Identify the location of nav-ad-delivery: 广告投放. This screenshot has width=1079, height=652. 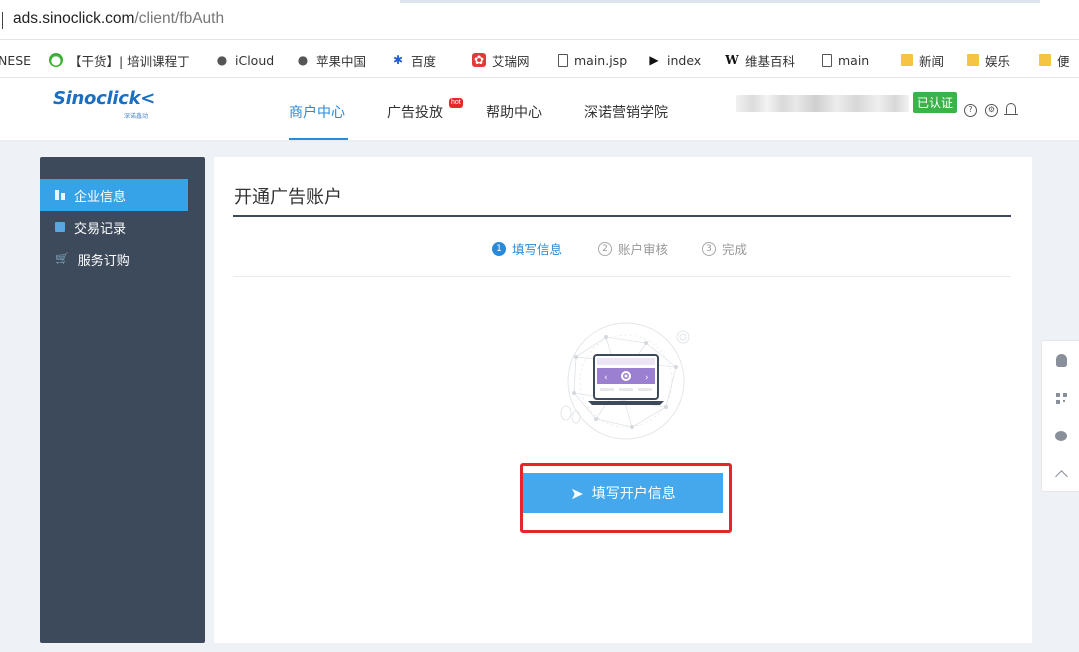
(415, 112).